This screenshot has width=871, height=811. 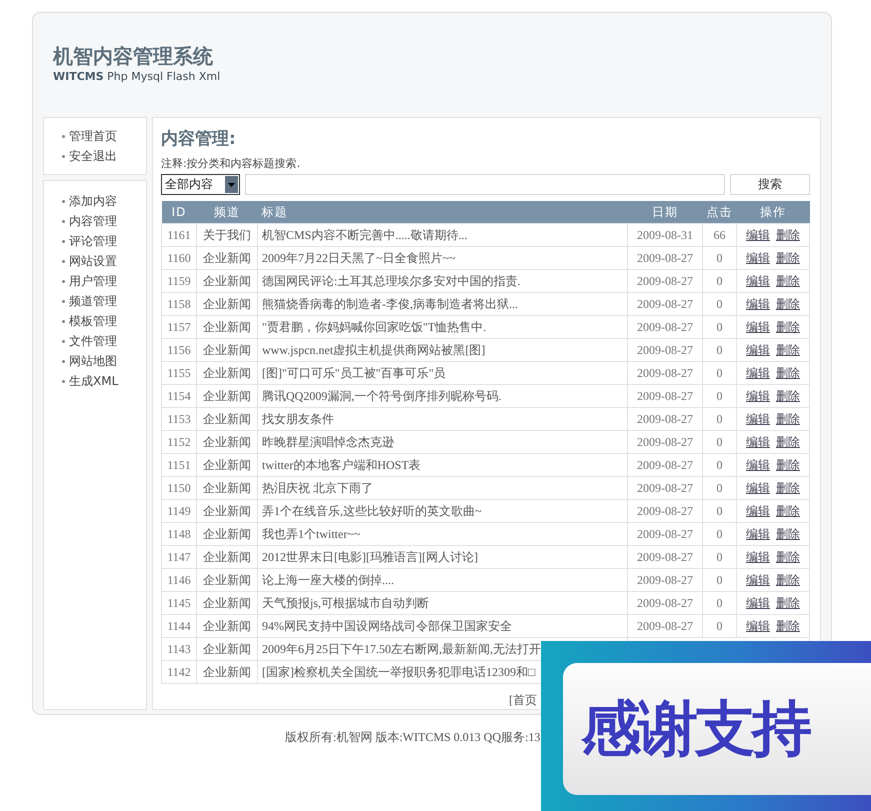 I want to click on sidebar-link: 生成XML, so click(x=90, y=381).